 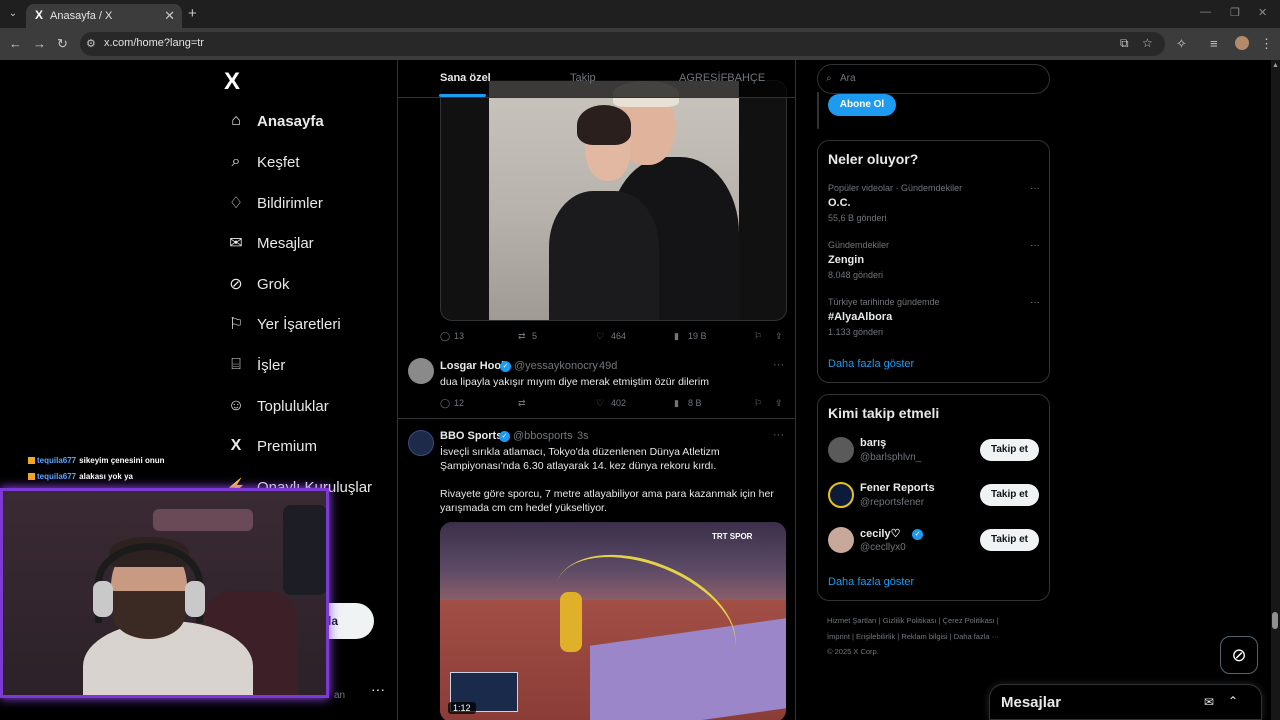 I want to click on nav-item-explore: ⌕ Keşfet, so click(x=263, y=162).